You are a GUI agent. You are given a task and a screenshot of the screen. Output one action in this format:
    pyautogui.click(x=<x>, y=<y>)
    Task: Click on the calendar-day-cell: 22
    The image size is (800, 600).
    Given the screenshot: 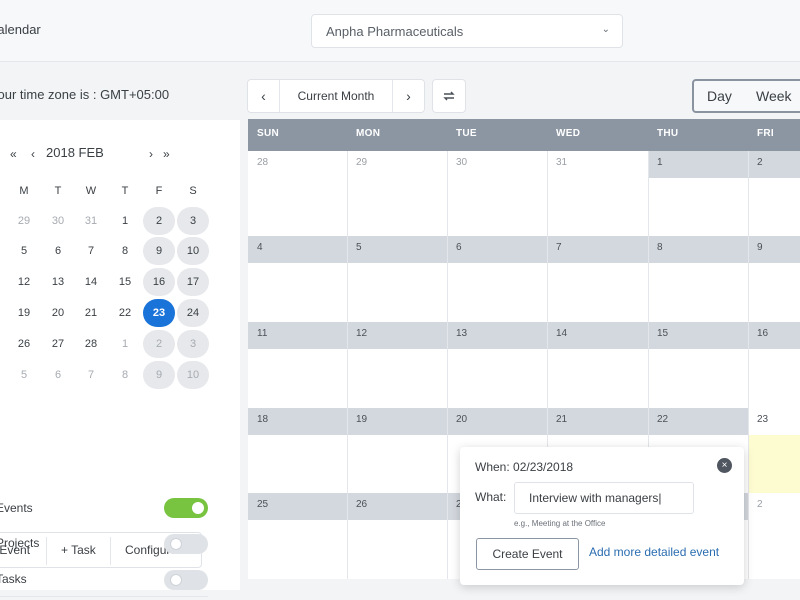 What is the action you would take?
    pyautogui.click(x=698, y=421)
    